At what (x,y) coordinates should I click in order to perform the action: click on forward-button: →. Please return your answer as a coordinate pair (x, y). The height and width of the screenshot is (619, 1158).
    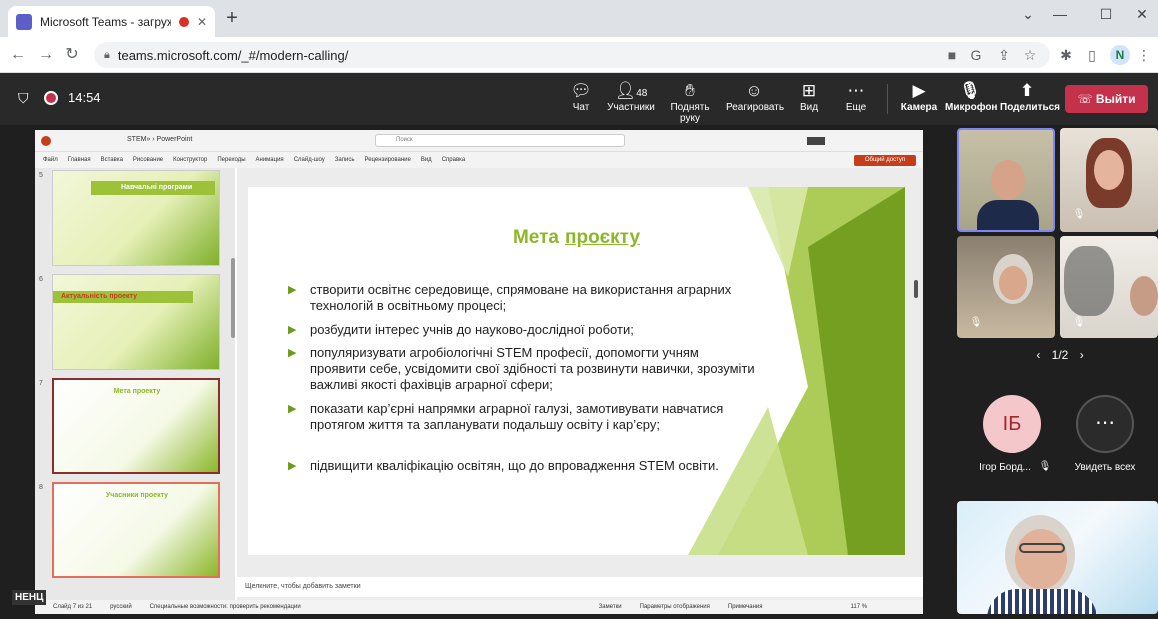
    Looking at the image, I should click on (46, 55).